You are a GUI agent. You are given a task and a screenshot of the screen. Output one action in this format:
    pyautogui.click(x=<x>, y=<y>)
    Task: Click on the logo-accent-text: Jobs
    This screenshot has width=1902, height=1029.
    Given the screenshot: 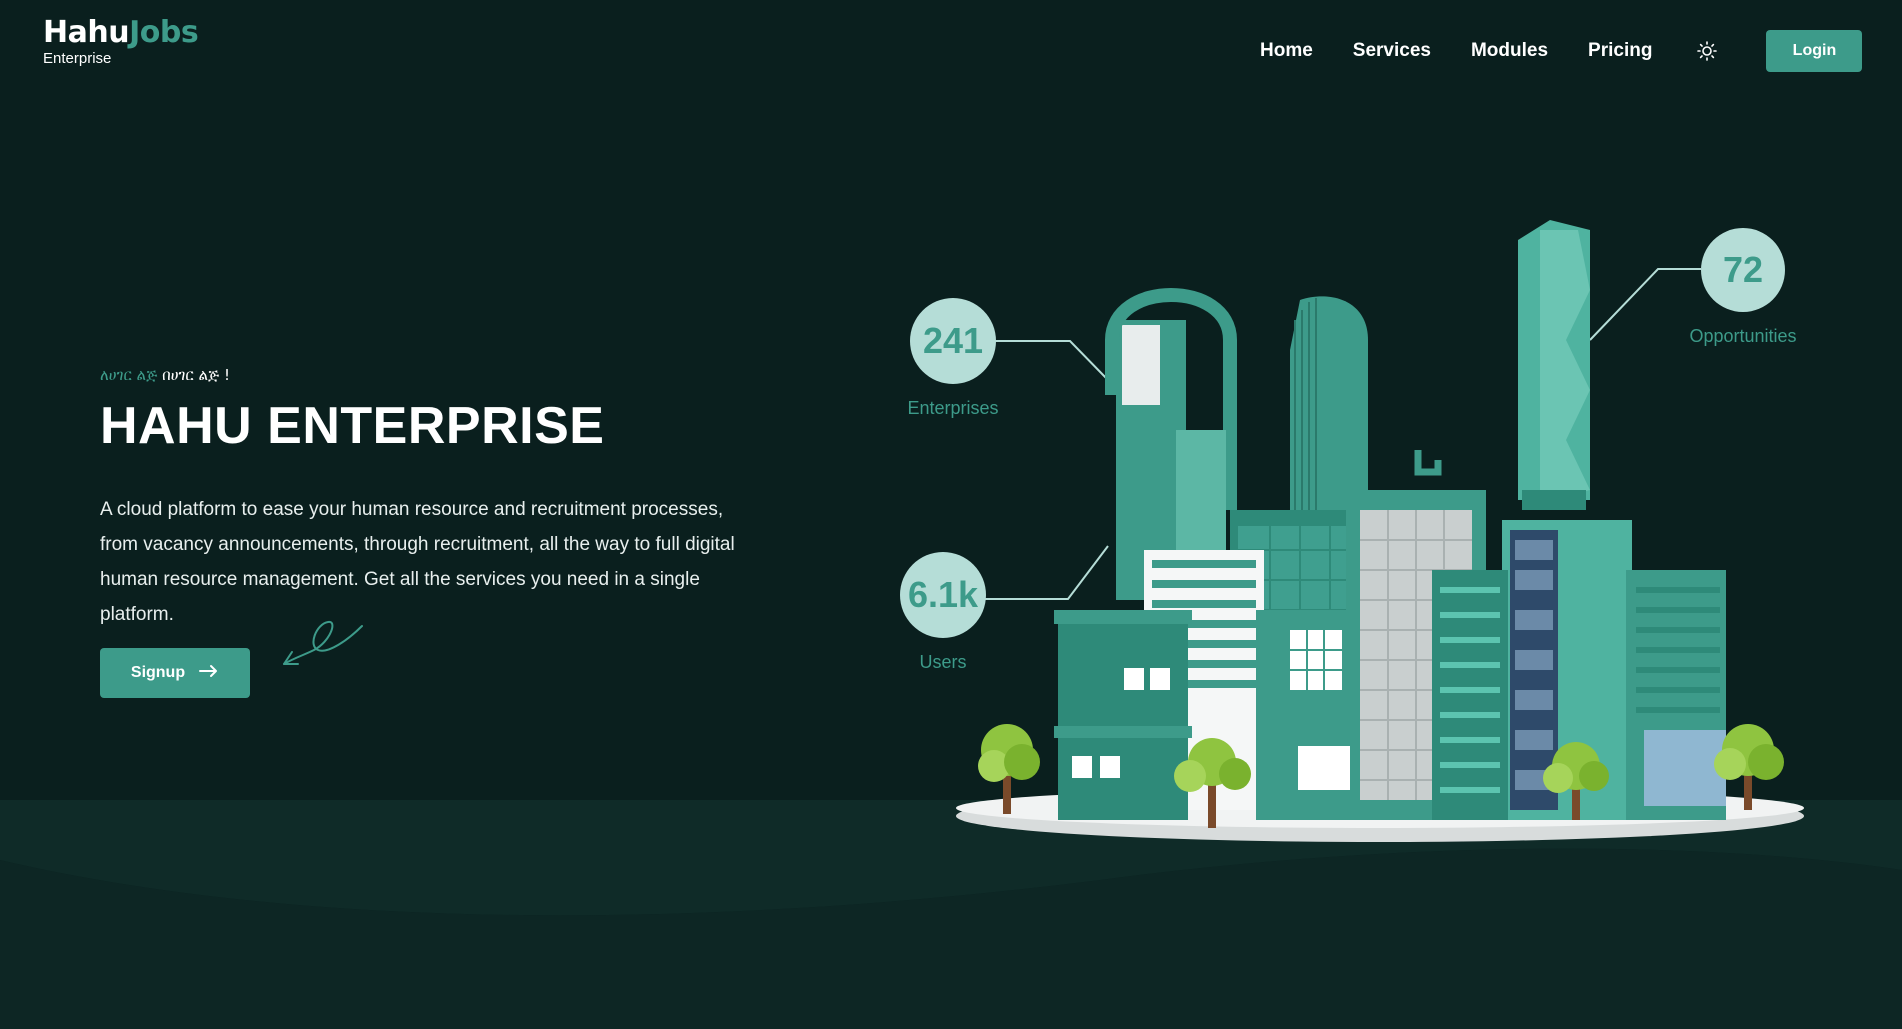 What is the action you would take?
    pyautogui.click(x=164, y=32)
    